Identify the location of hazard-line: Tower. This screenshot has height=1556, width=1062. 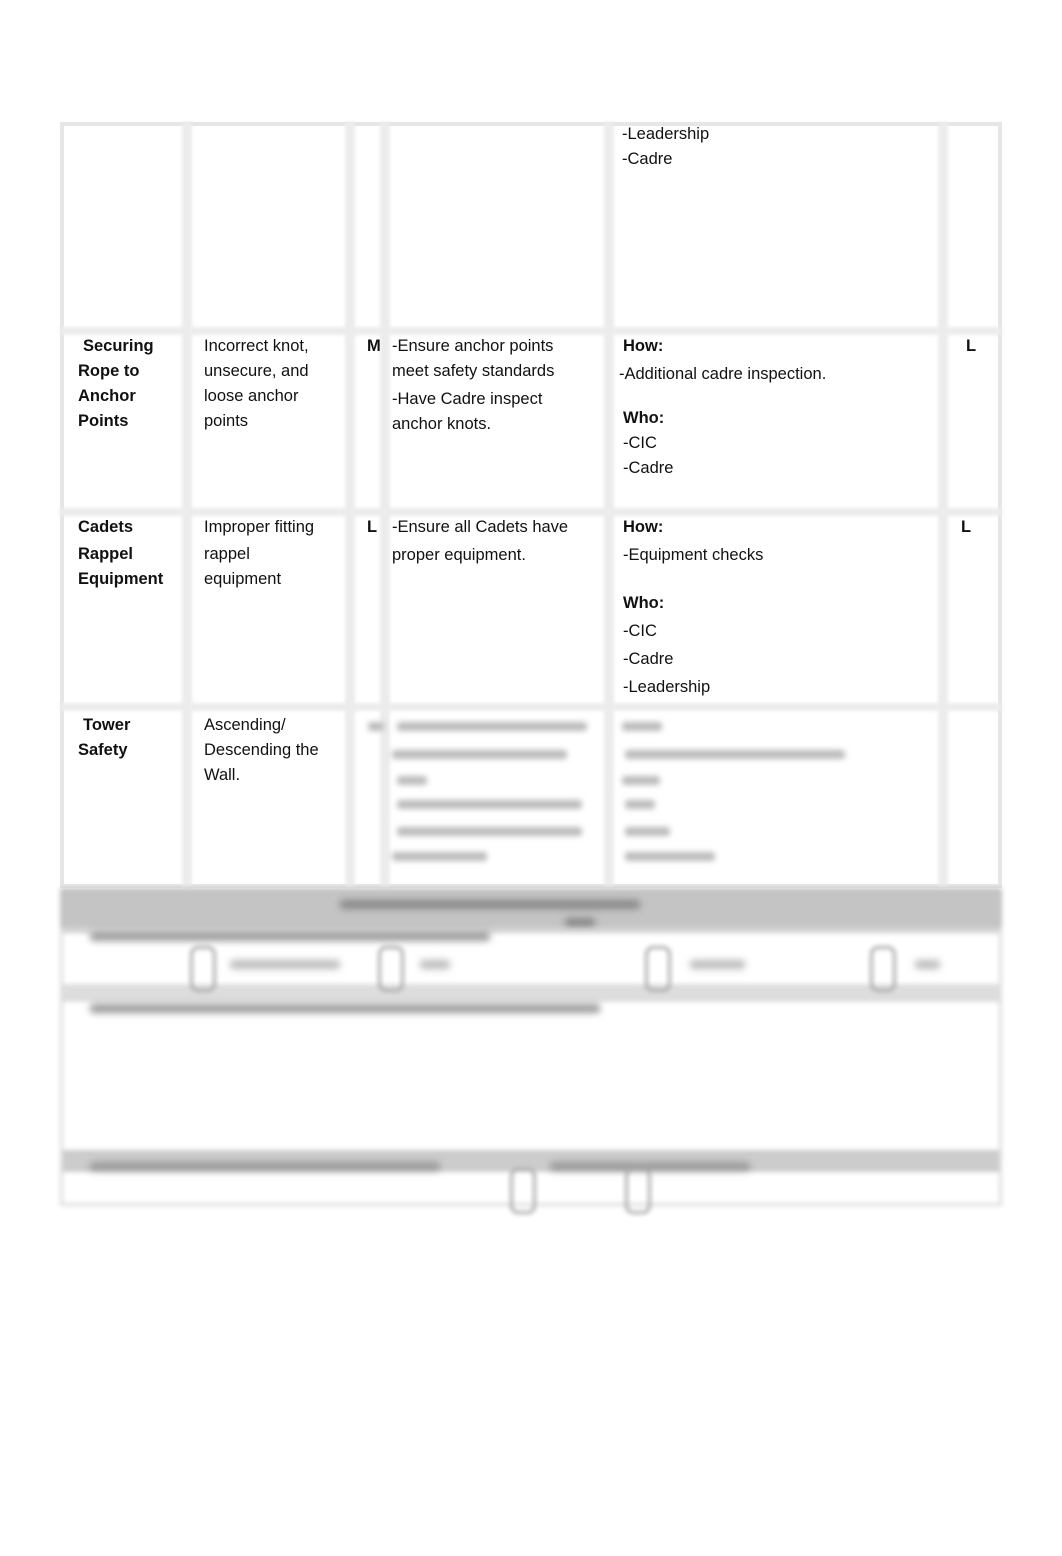
(107, 725).